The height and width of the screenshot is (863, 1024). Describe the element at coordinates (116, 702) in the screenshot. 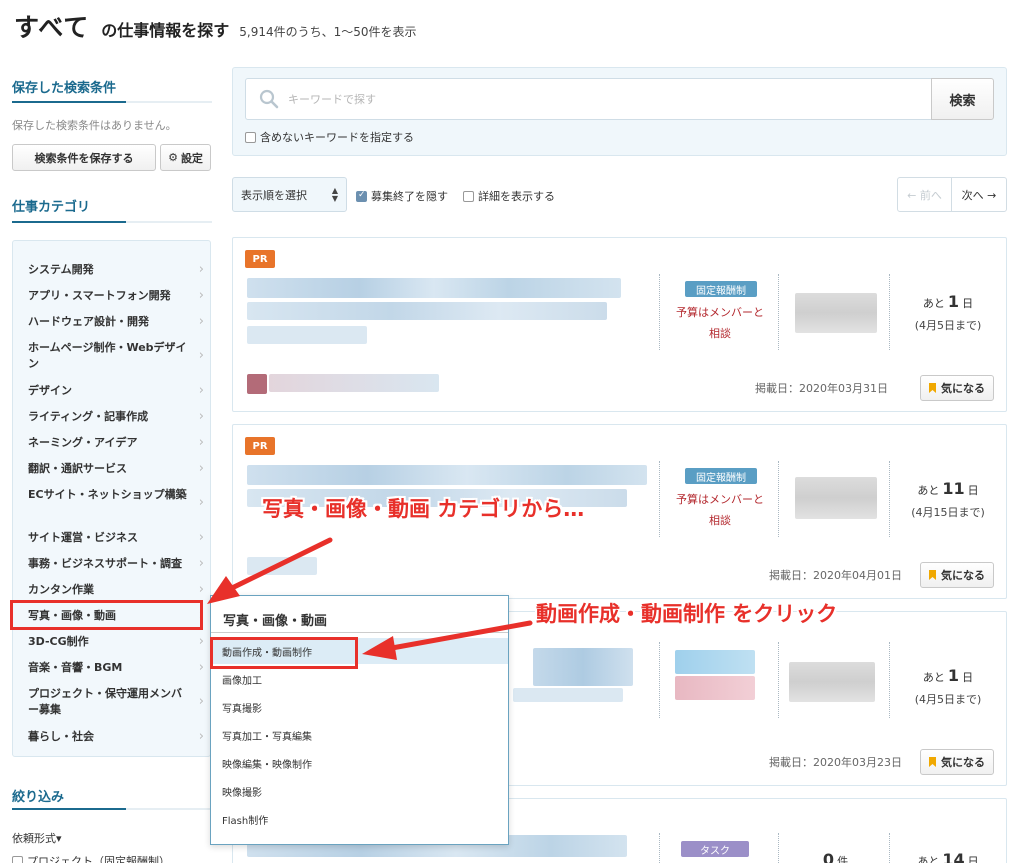

I see `category-item: プロジェクト・保守運用メンバー募集 ›` at that location.